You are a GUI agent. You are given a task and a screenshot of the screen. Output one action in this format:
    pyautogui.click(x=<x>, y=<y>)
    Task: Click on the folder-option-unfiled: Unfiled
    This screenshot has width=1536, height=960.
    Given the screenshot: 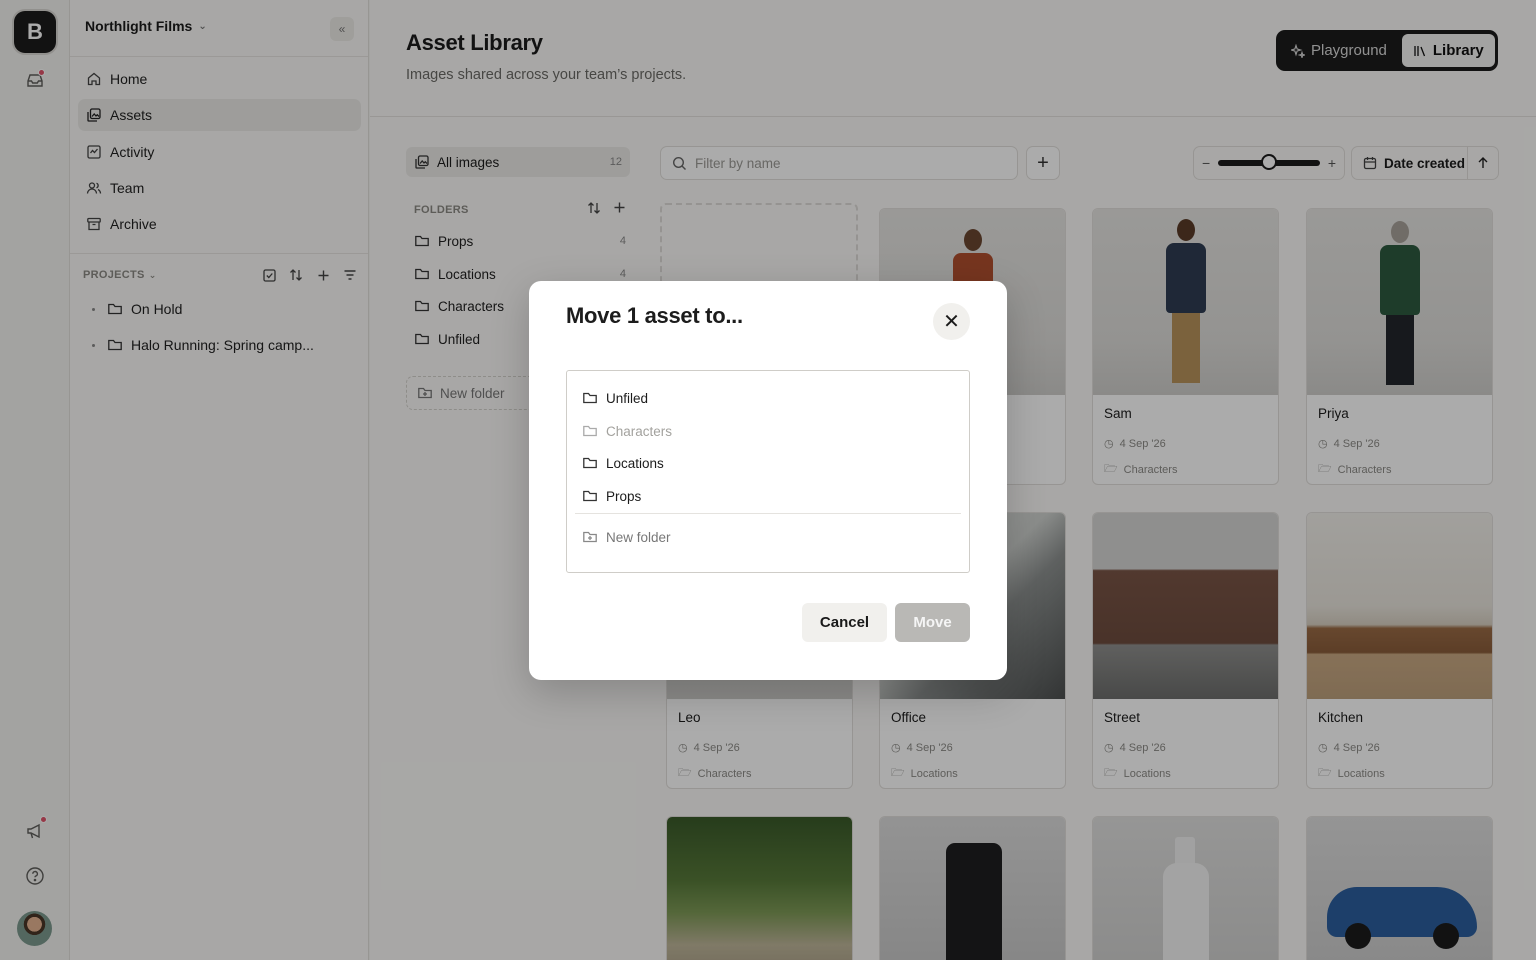 What is the action you would take?
    pyautogui.click(x=615, y=398)
    